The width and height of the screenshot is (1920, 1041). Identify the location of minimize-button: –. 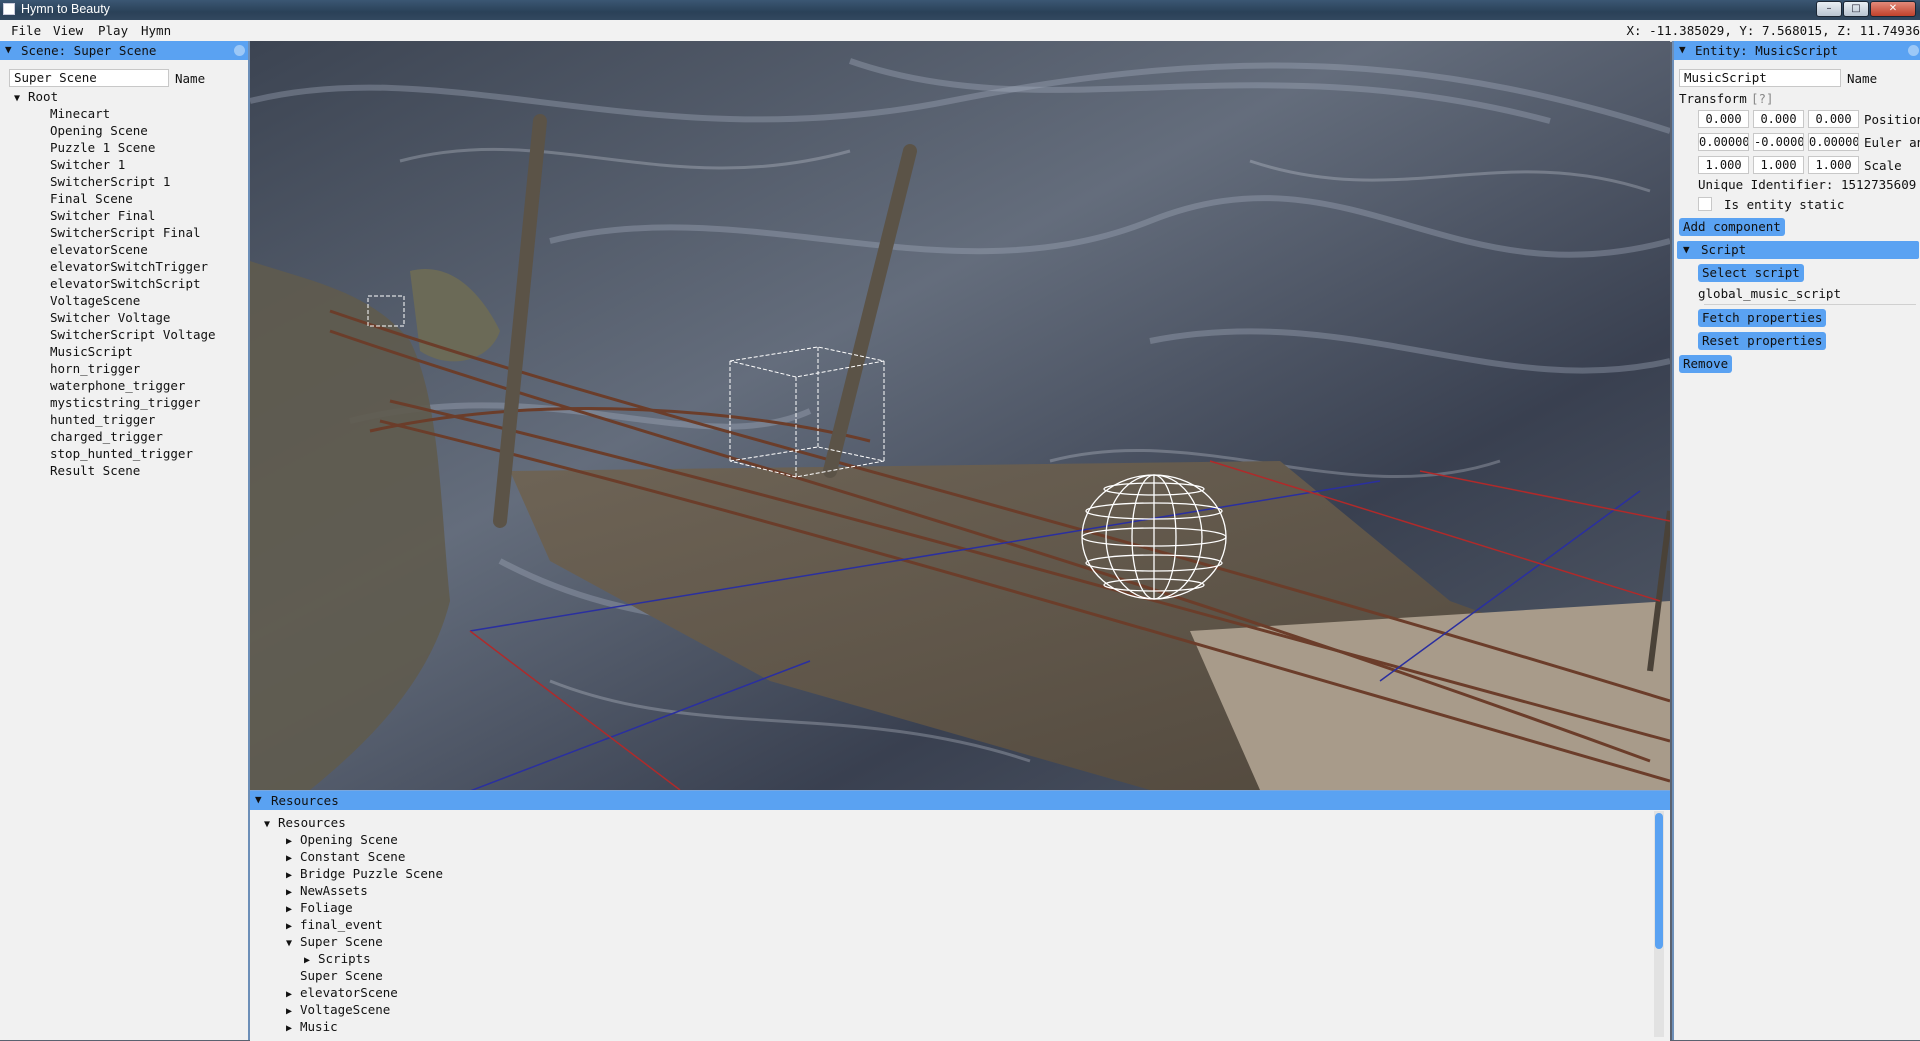
(1829, 9).